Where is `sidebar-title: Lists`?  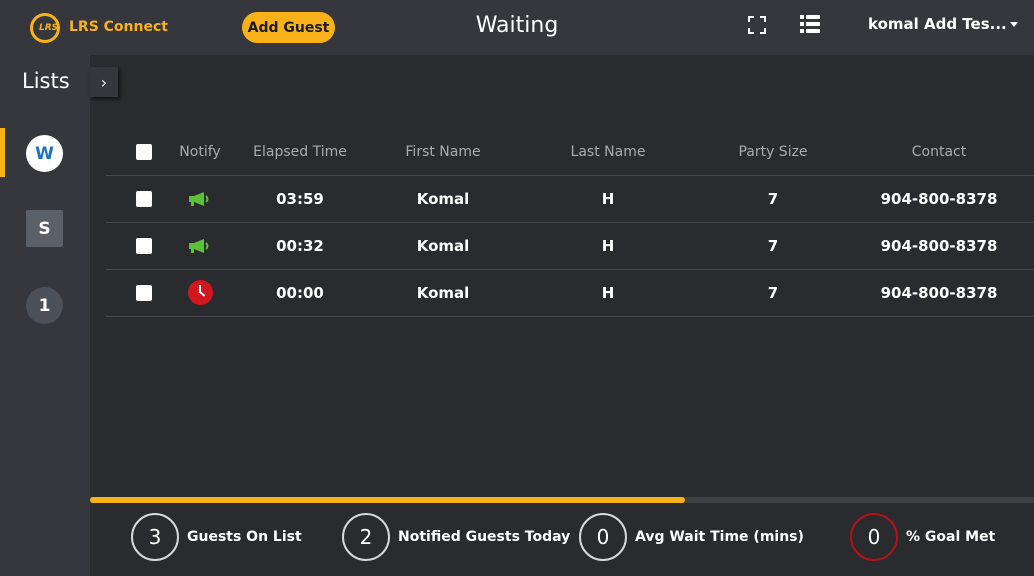 sidebar-title: Lists is located at coordinates (46, 81).